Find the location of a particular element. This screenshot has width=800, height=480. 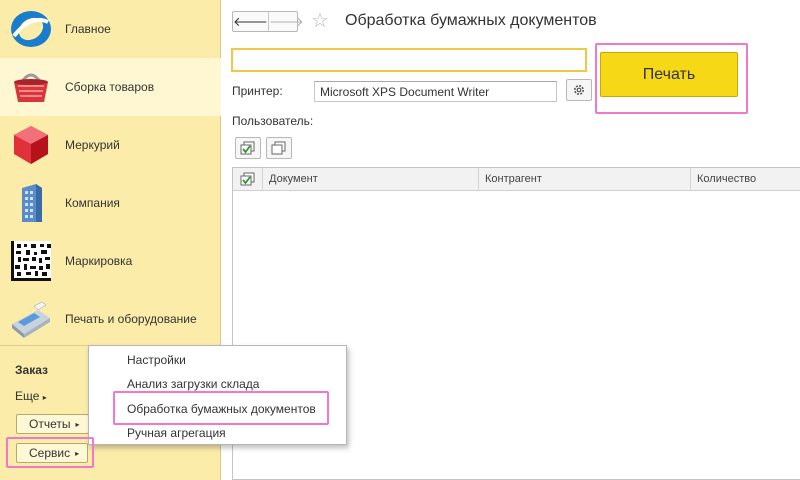

sidebar-item-assembly: Сборка товаров is located at coordinates (110, 87).